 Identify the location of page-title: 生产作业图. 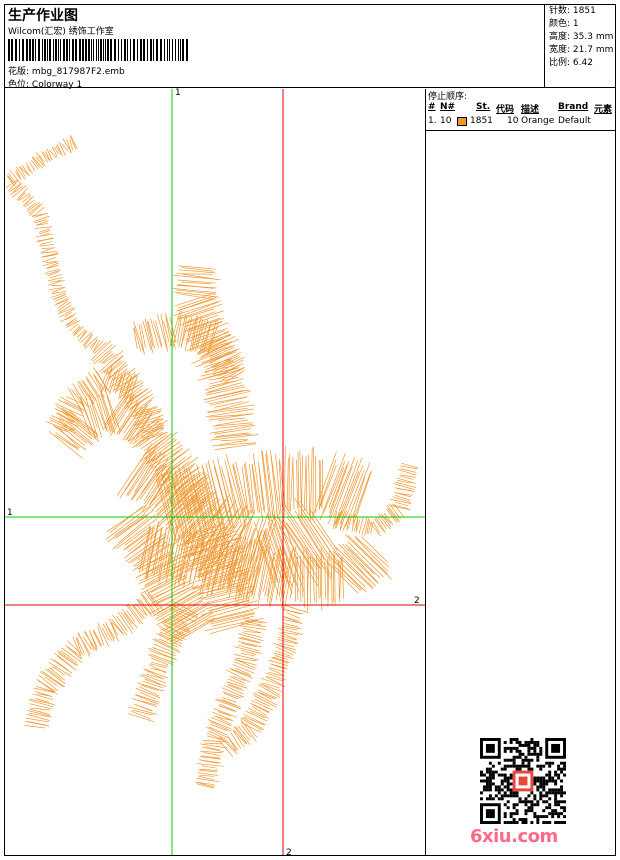
(43, 16).